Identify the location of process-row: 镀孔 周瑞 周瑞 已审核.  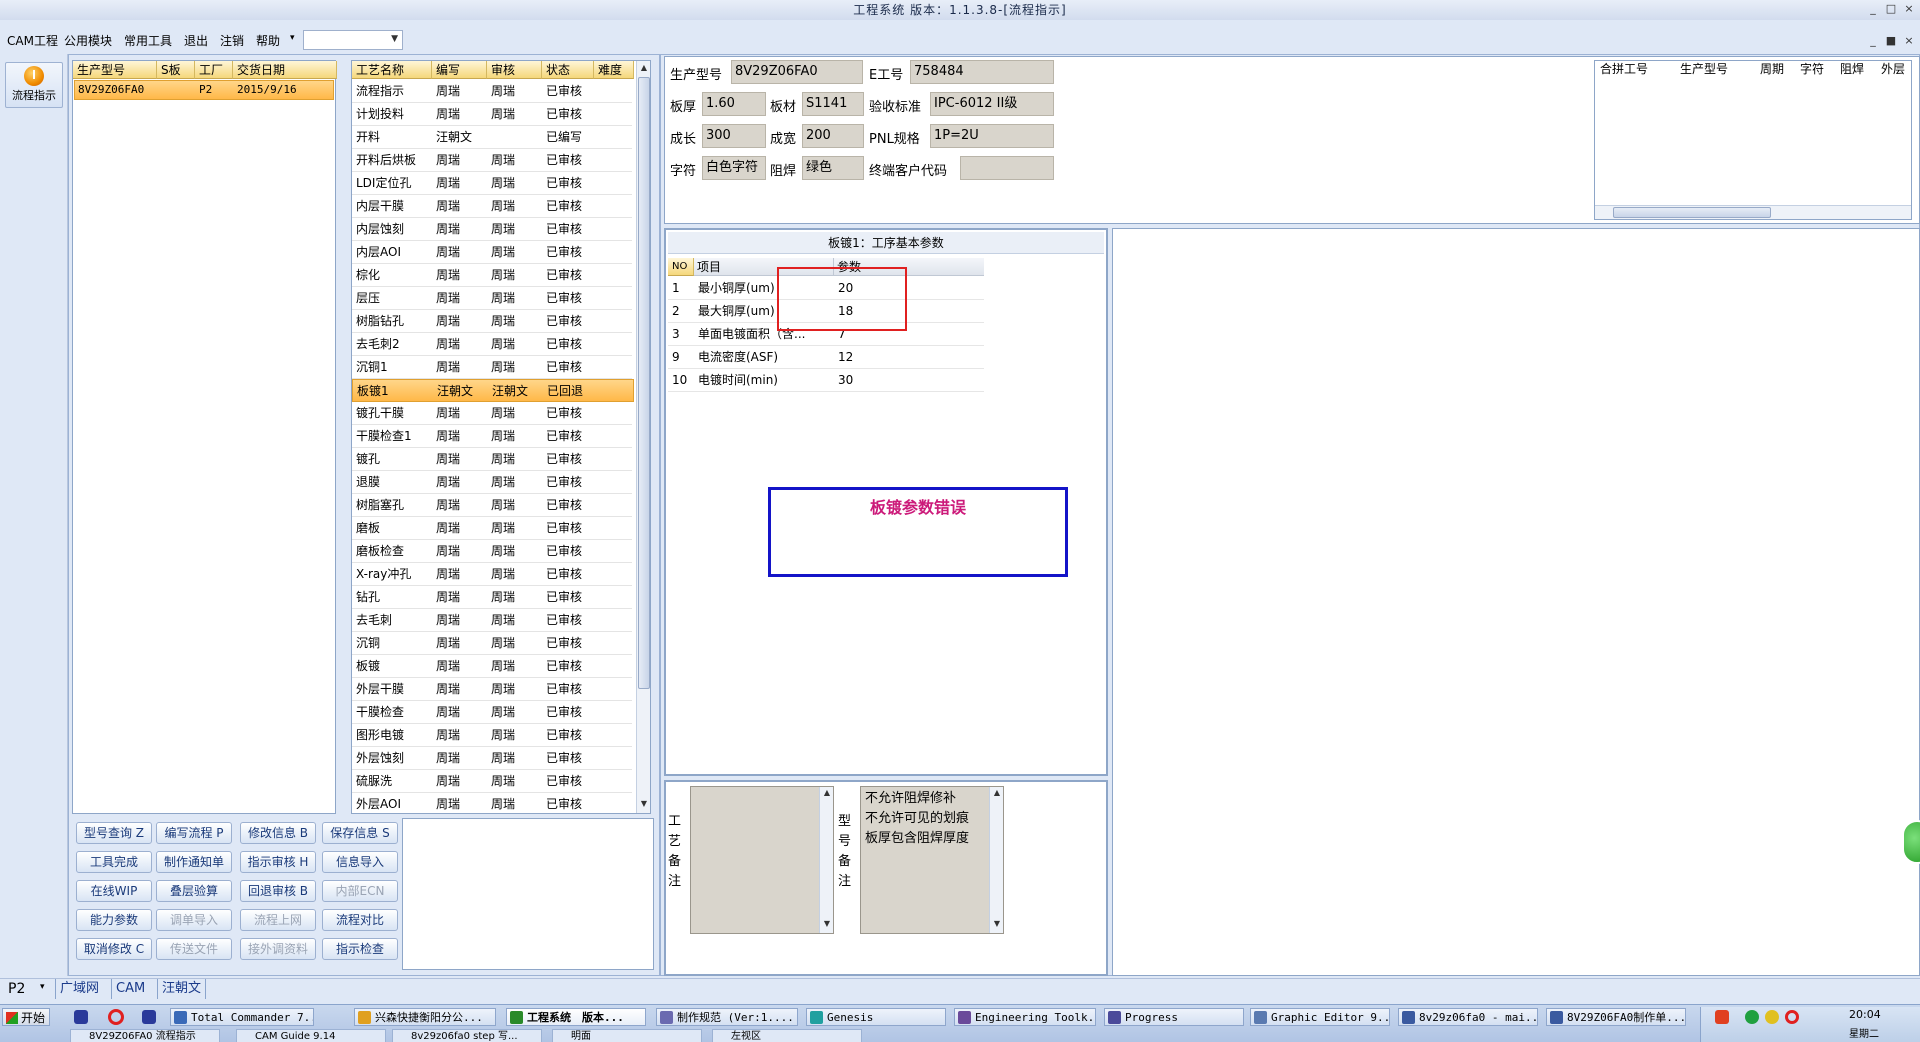
(492, 459).